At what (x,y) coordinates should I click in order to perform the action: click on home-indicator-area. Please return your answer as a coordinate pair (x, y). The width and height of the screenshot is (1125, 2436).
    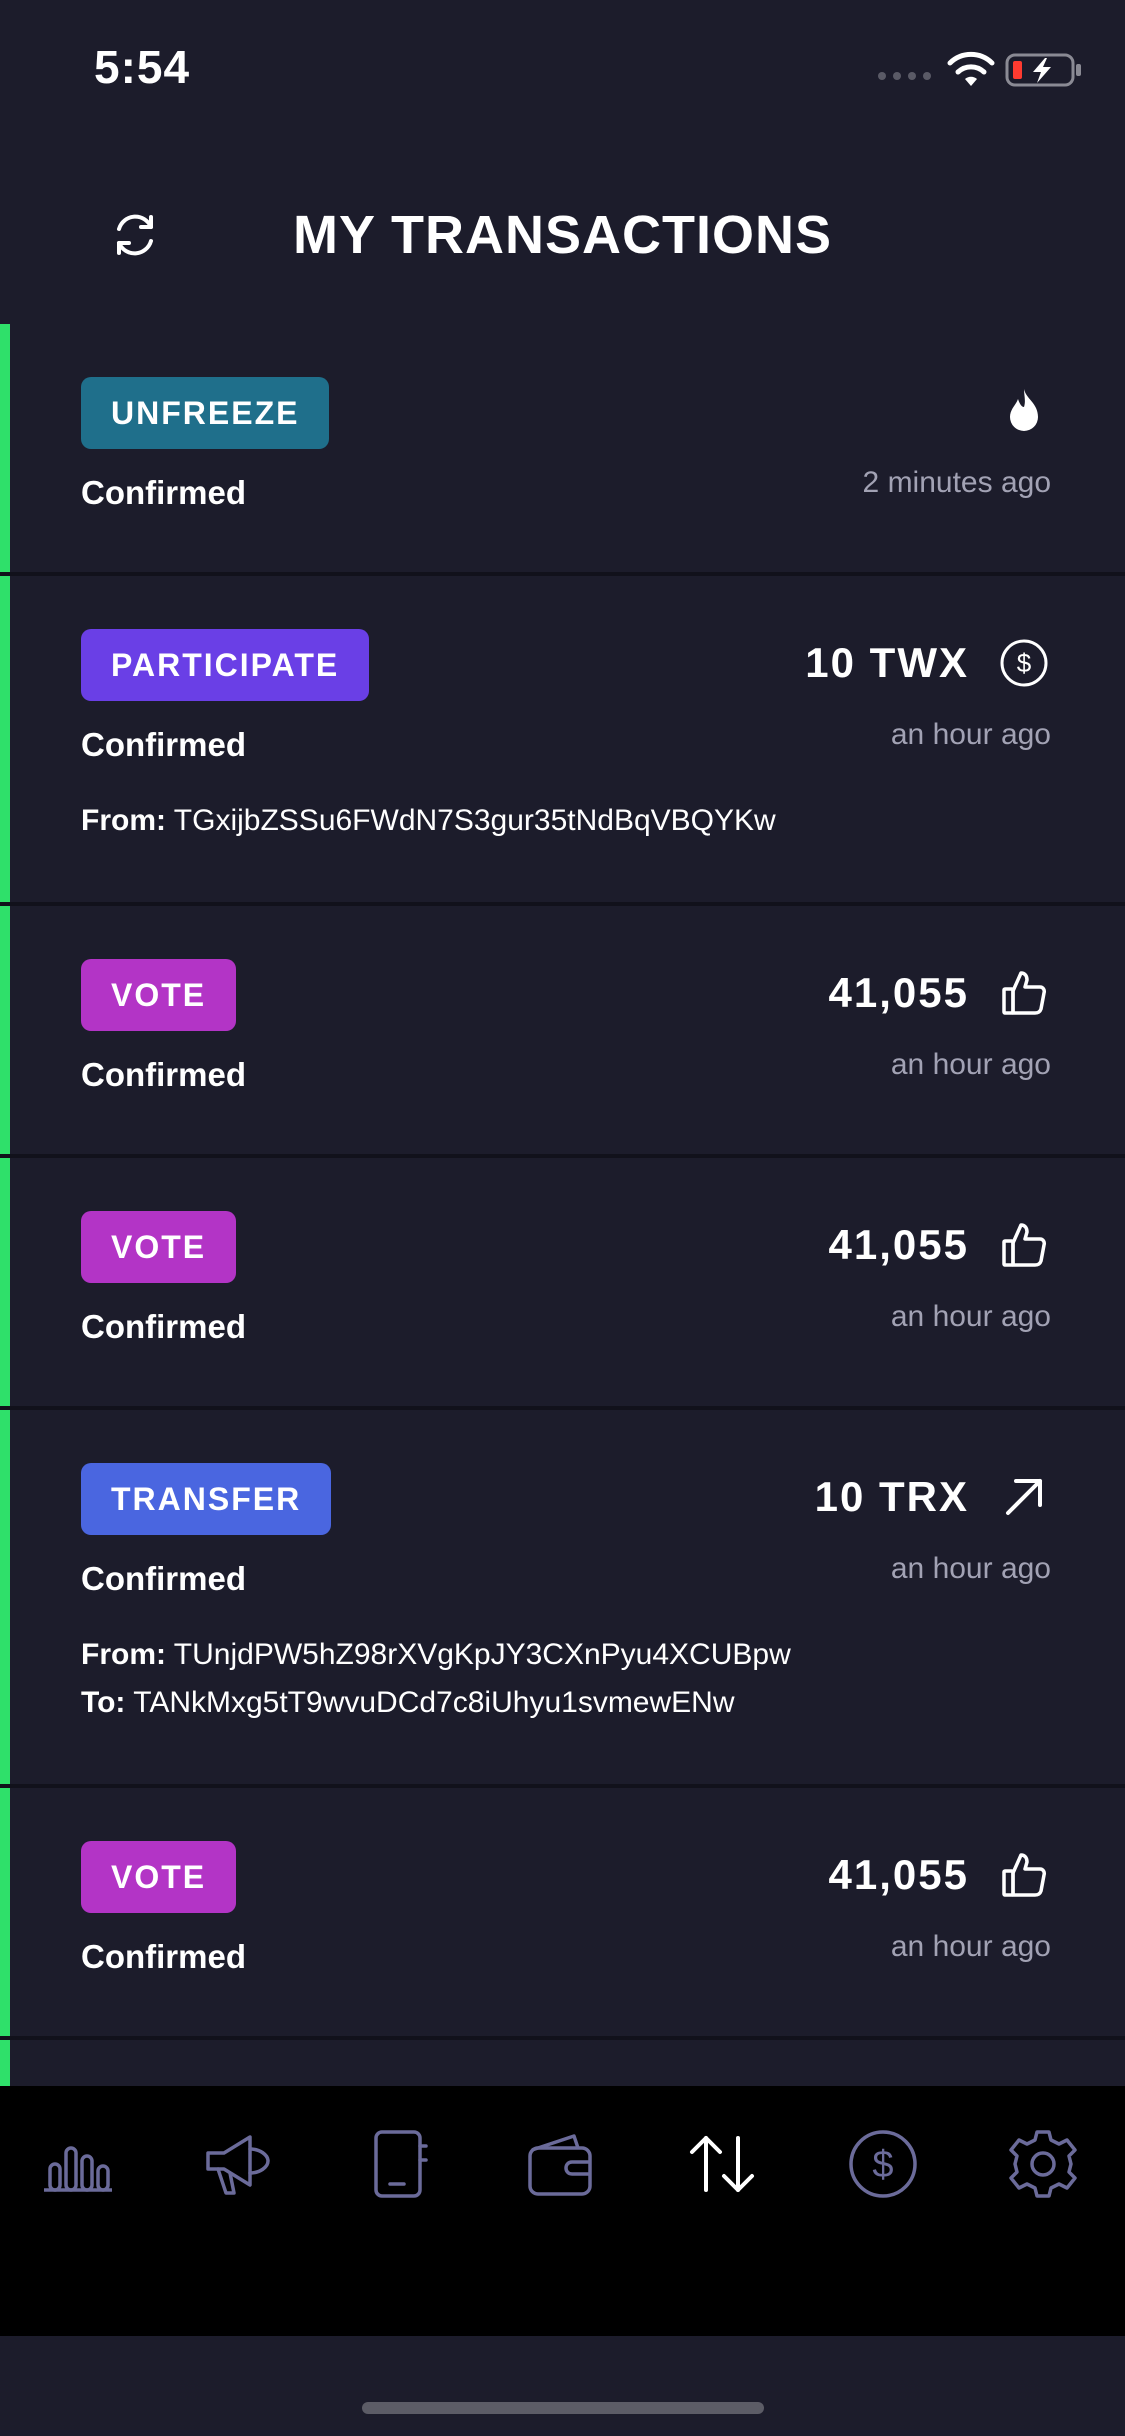
    Looking at the image, I should click on (562, 2386).